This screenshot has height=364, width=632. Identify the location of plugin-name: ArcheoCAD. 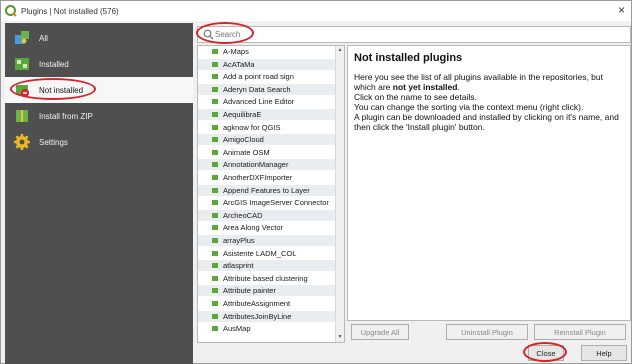
(243, 215).